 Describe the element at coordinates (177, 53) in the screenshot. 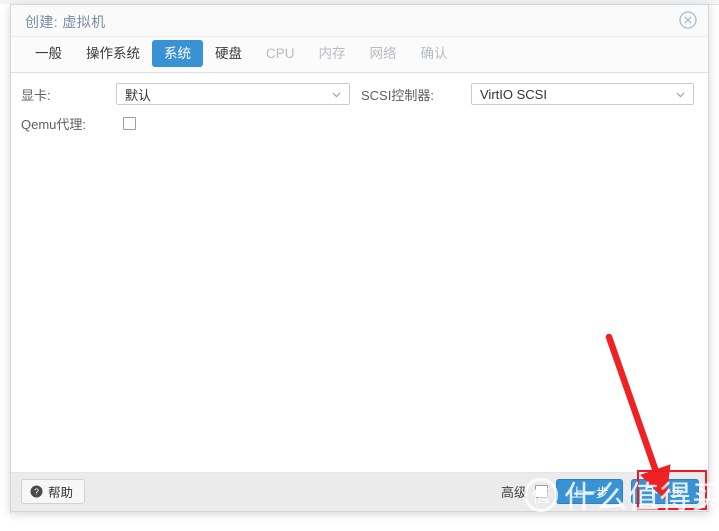

I see `tab-system: 系统` at that location.